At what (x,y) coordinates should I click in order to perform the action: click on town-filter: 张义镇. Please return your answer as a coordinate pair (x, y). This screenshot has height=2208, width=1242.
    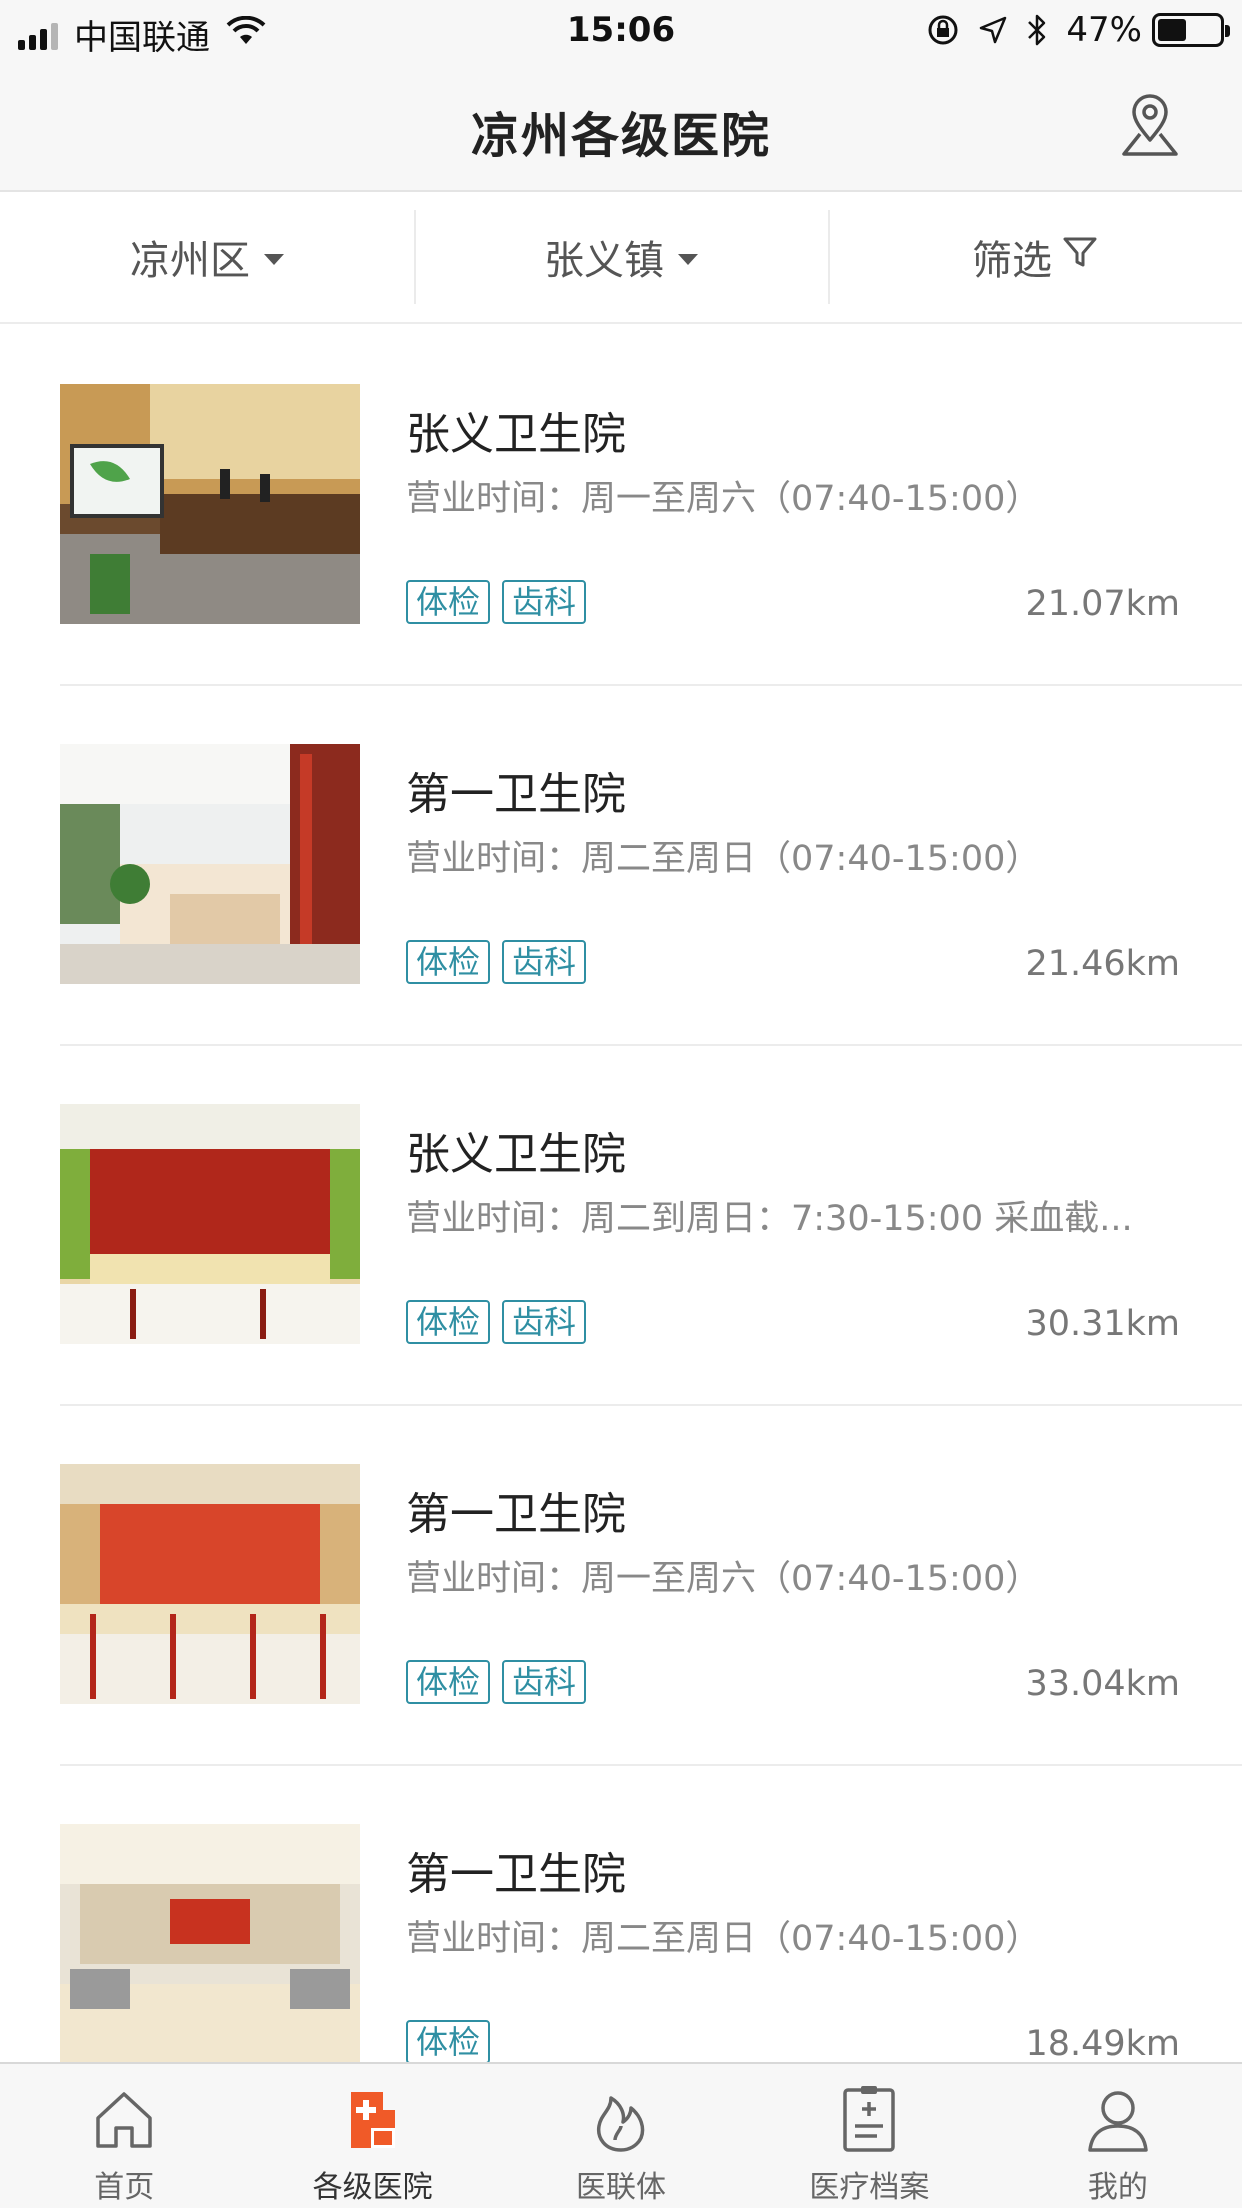
    Looking at the image, I should click on (621, 257).